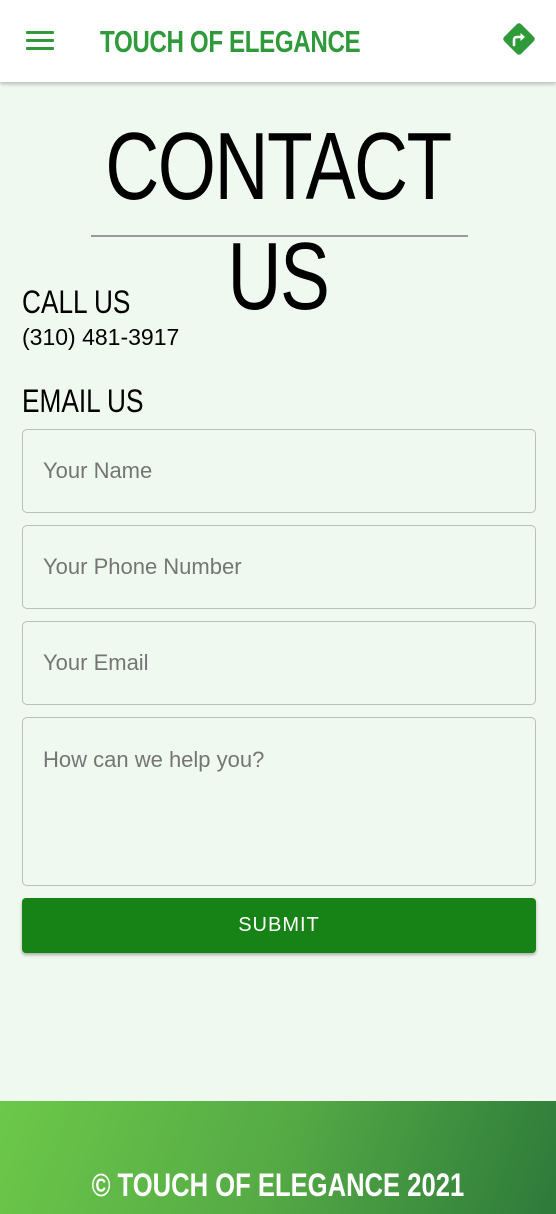  I want to click on app-bar: TOUCH OF ELEGANCE, so click(278, 41).